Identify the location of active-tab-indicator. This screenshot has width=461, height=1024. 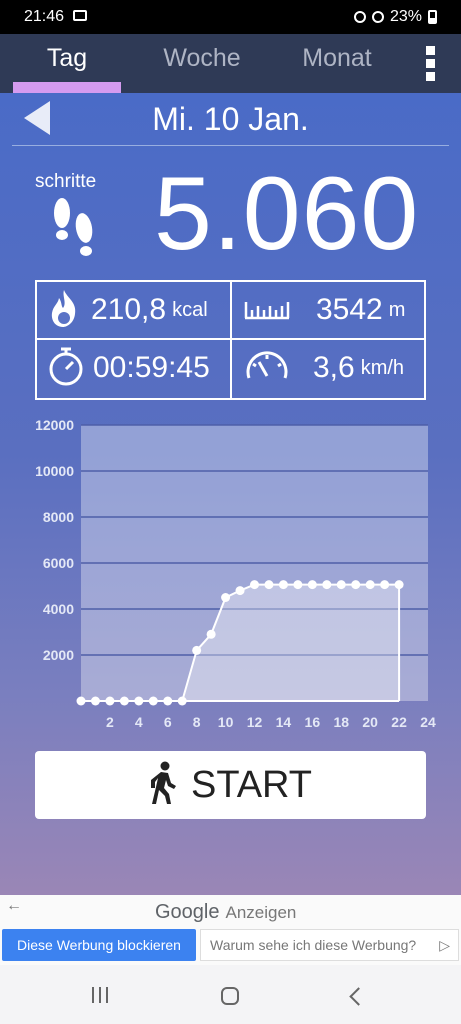
(67, 87).